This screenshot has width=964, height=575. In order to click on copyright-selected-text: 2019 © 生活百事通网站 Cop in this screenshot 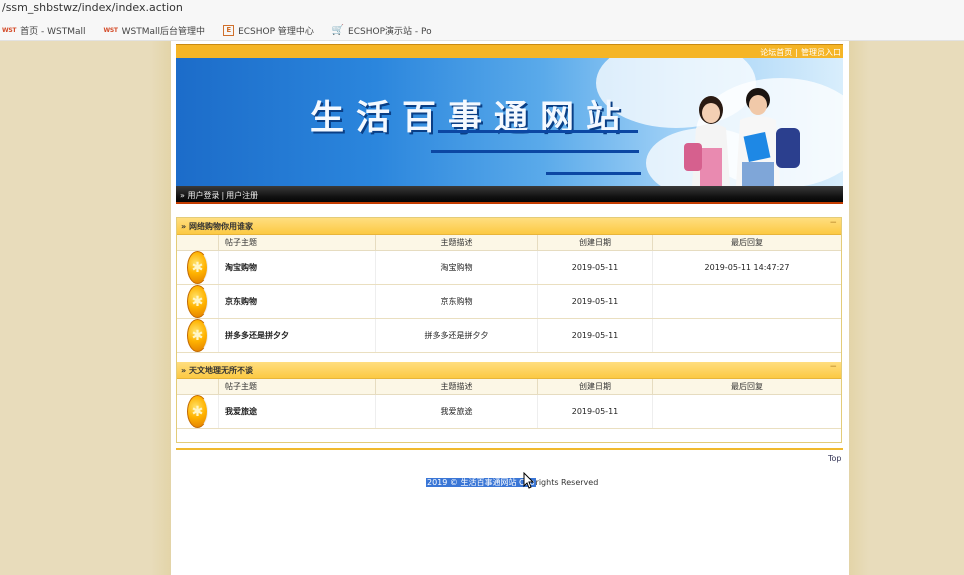, I will do `click(481, 482)`.